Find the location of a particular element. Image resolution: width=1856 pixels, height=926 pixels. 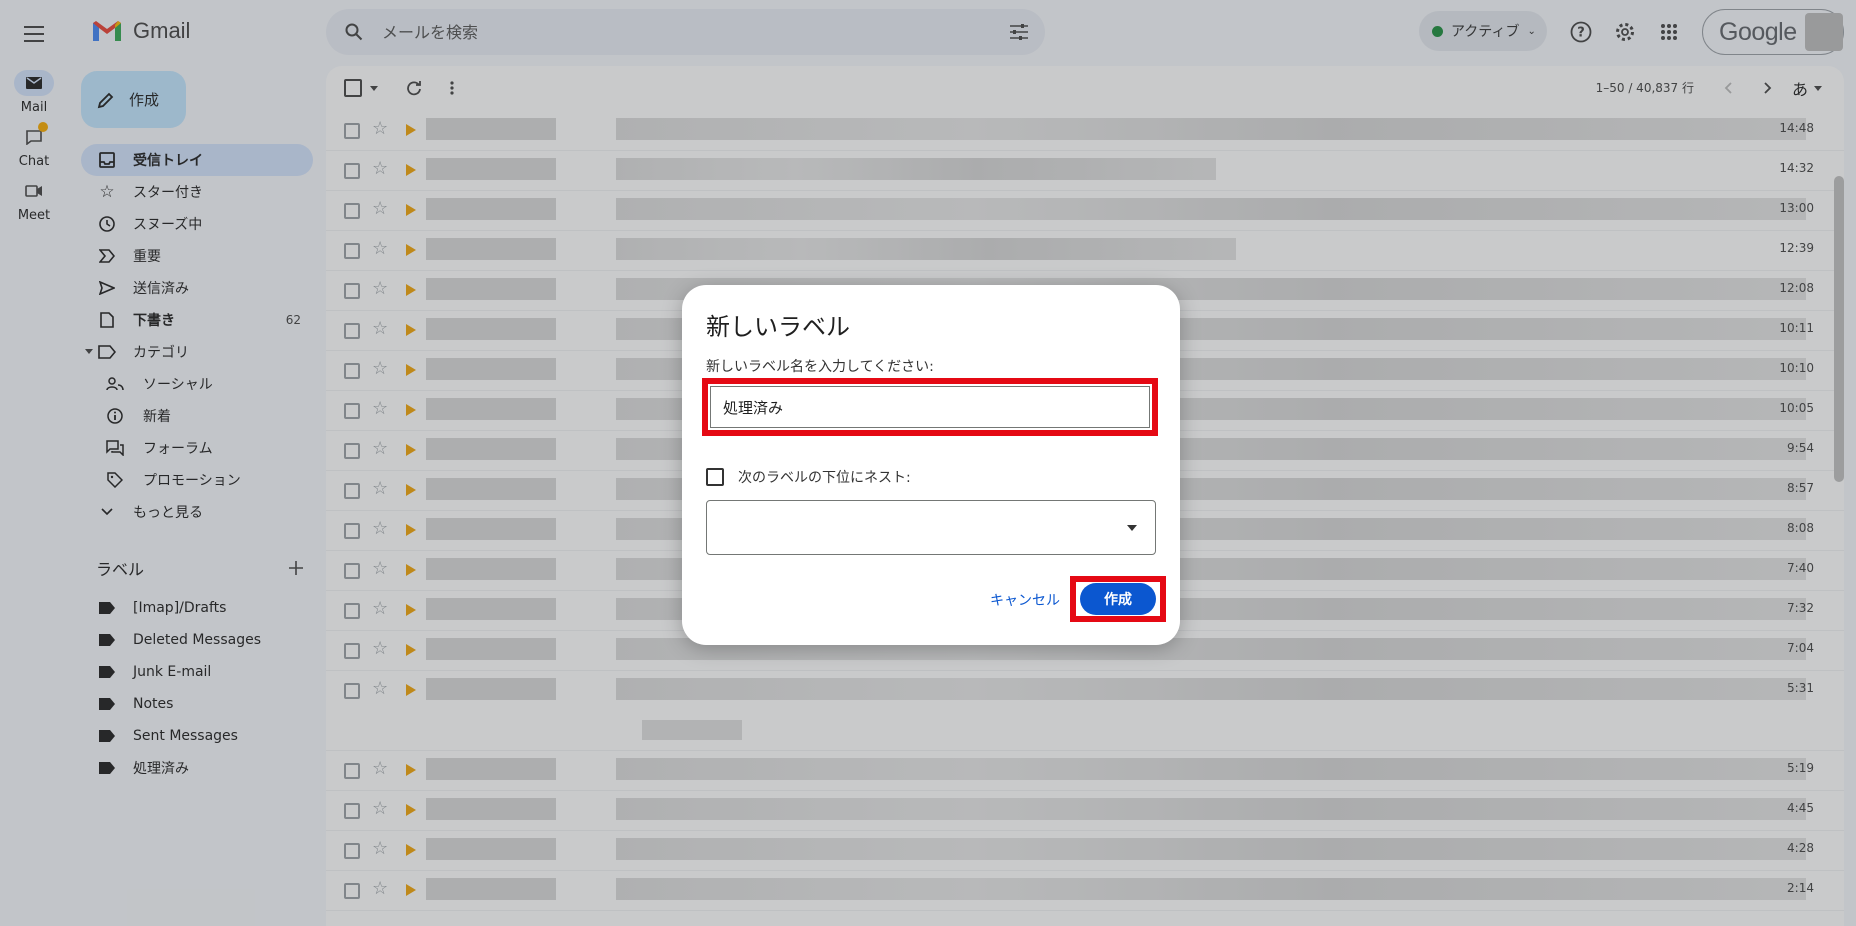

nest-label: 次のラベルの下位にネスト: is located at coordinates (824, 478).